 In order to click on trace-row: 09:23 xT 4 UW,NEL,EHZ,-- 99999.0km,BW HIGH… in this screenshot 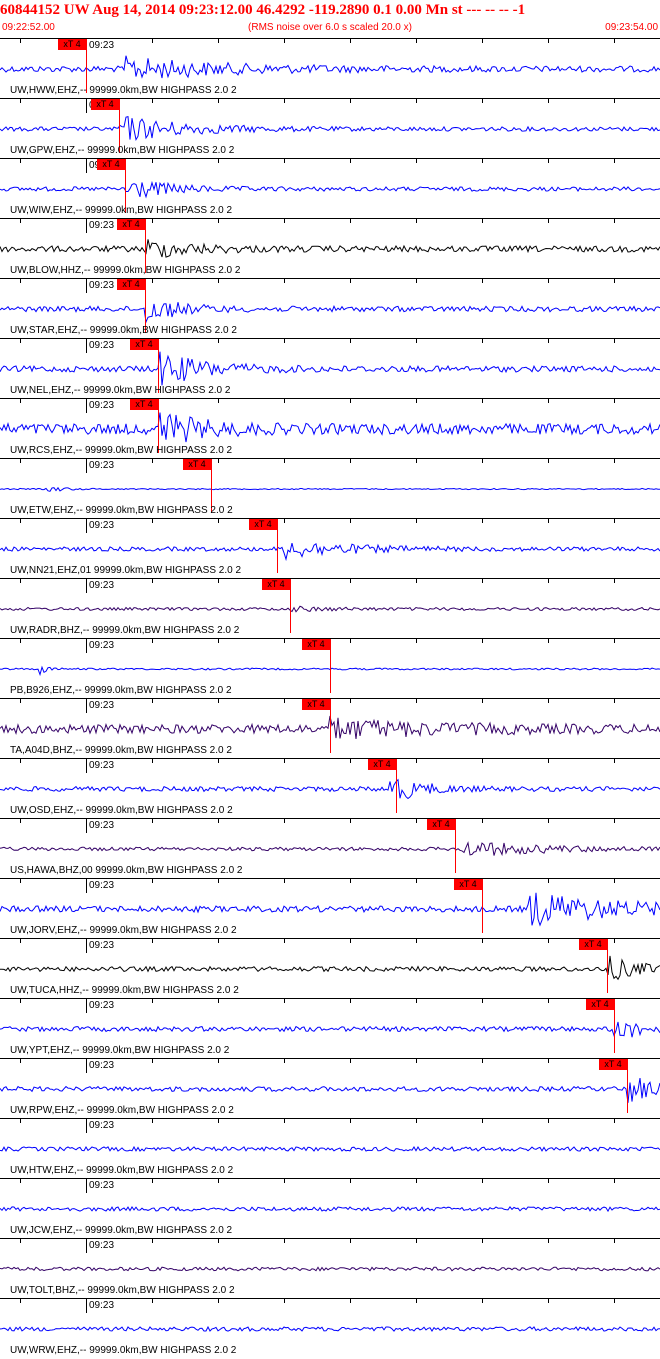, I will do `click(330, 368)`.